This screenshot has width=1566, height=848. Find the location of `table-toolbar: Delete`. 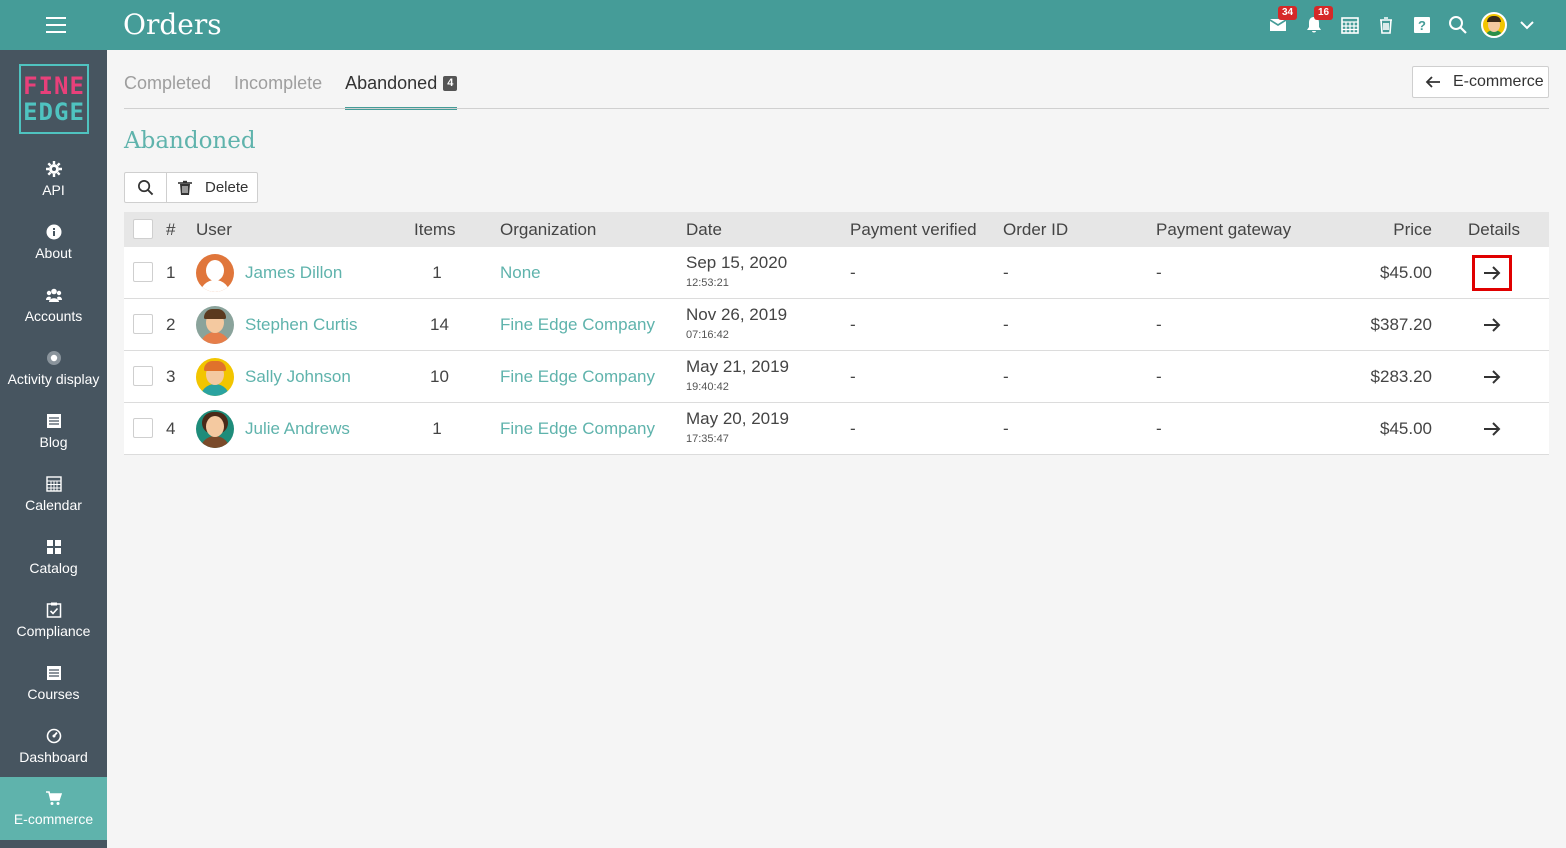

table-toolbar: Delete is located at coordinates (191, 187).